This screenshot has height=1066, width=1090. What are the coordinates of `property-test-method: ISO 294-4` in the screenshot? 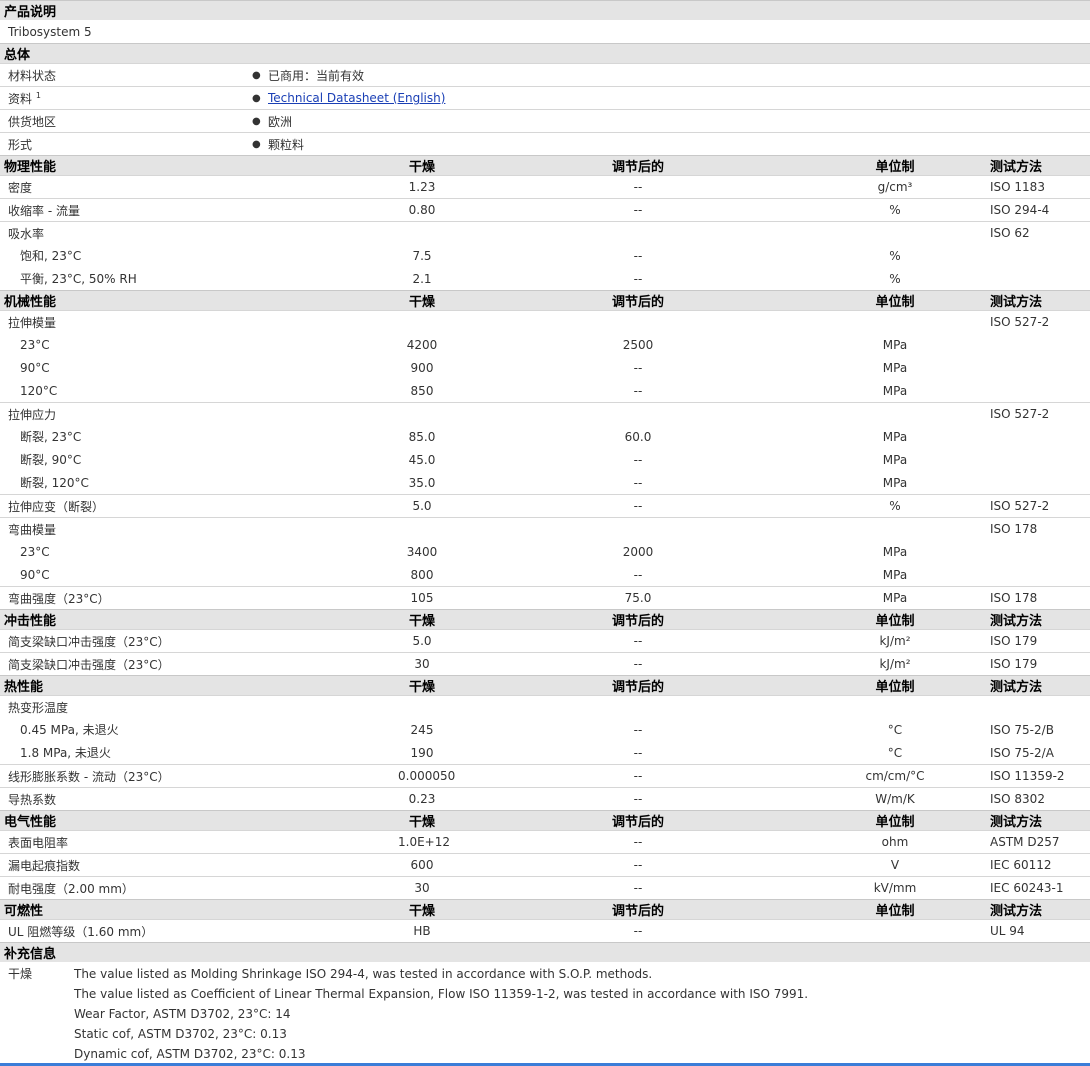 It's located at (1020, 210).